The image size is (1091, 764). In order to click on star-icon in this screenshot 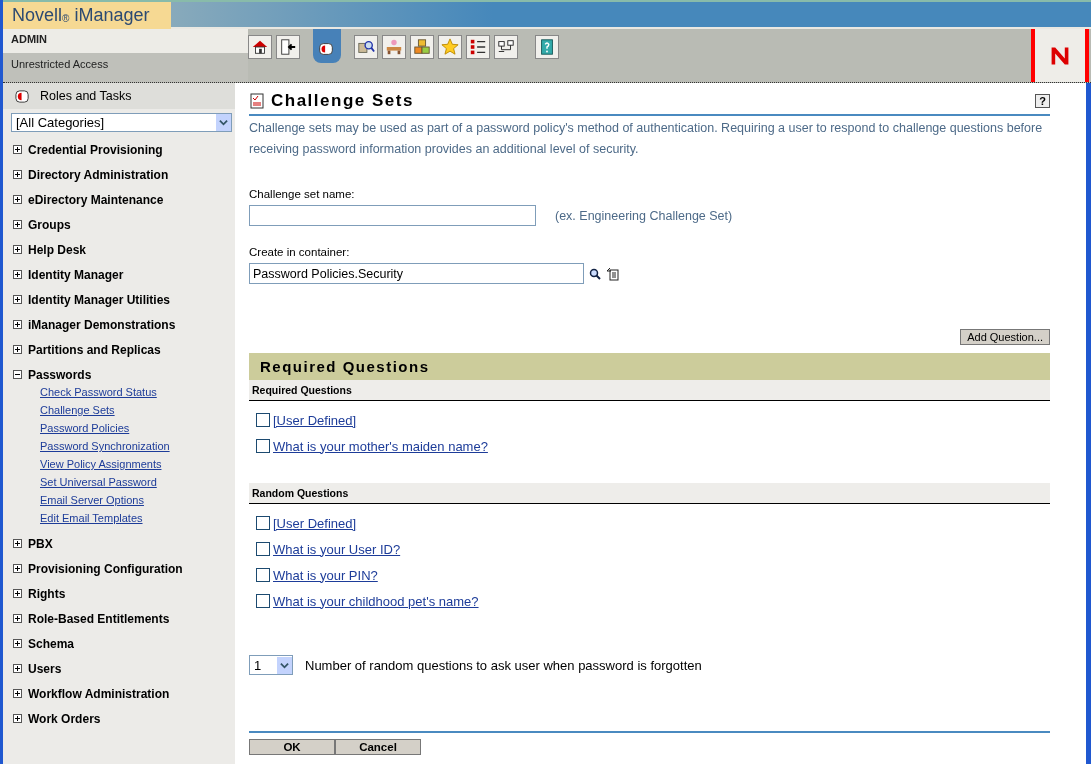, I will do `click(450, 47)`.